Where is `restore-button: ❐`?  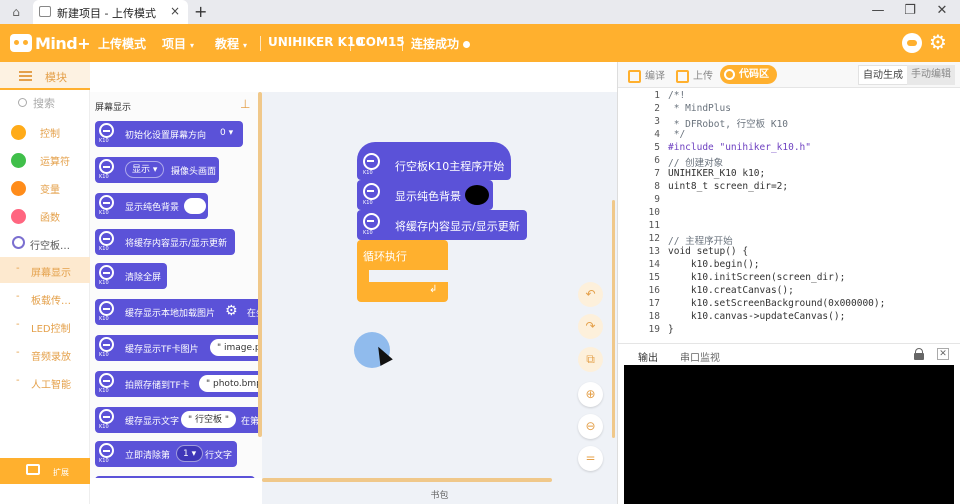 restore-button: ❐ is located at coordinates (910, 10).